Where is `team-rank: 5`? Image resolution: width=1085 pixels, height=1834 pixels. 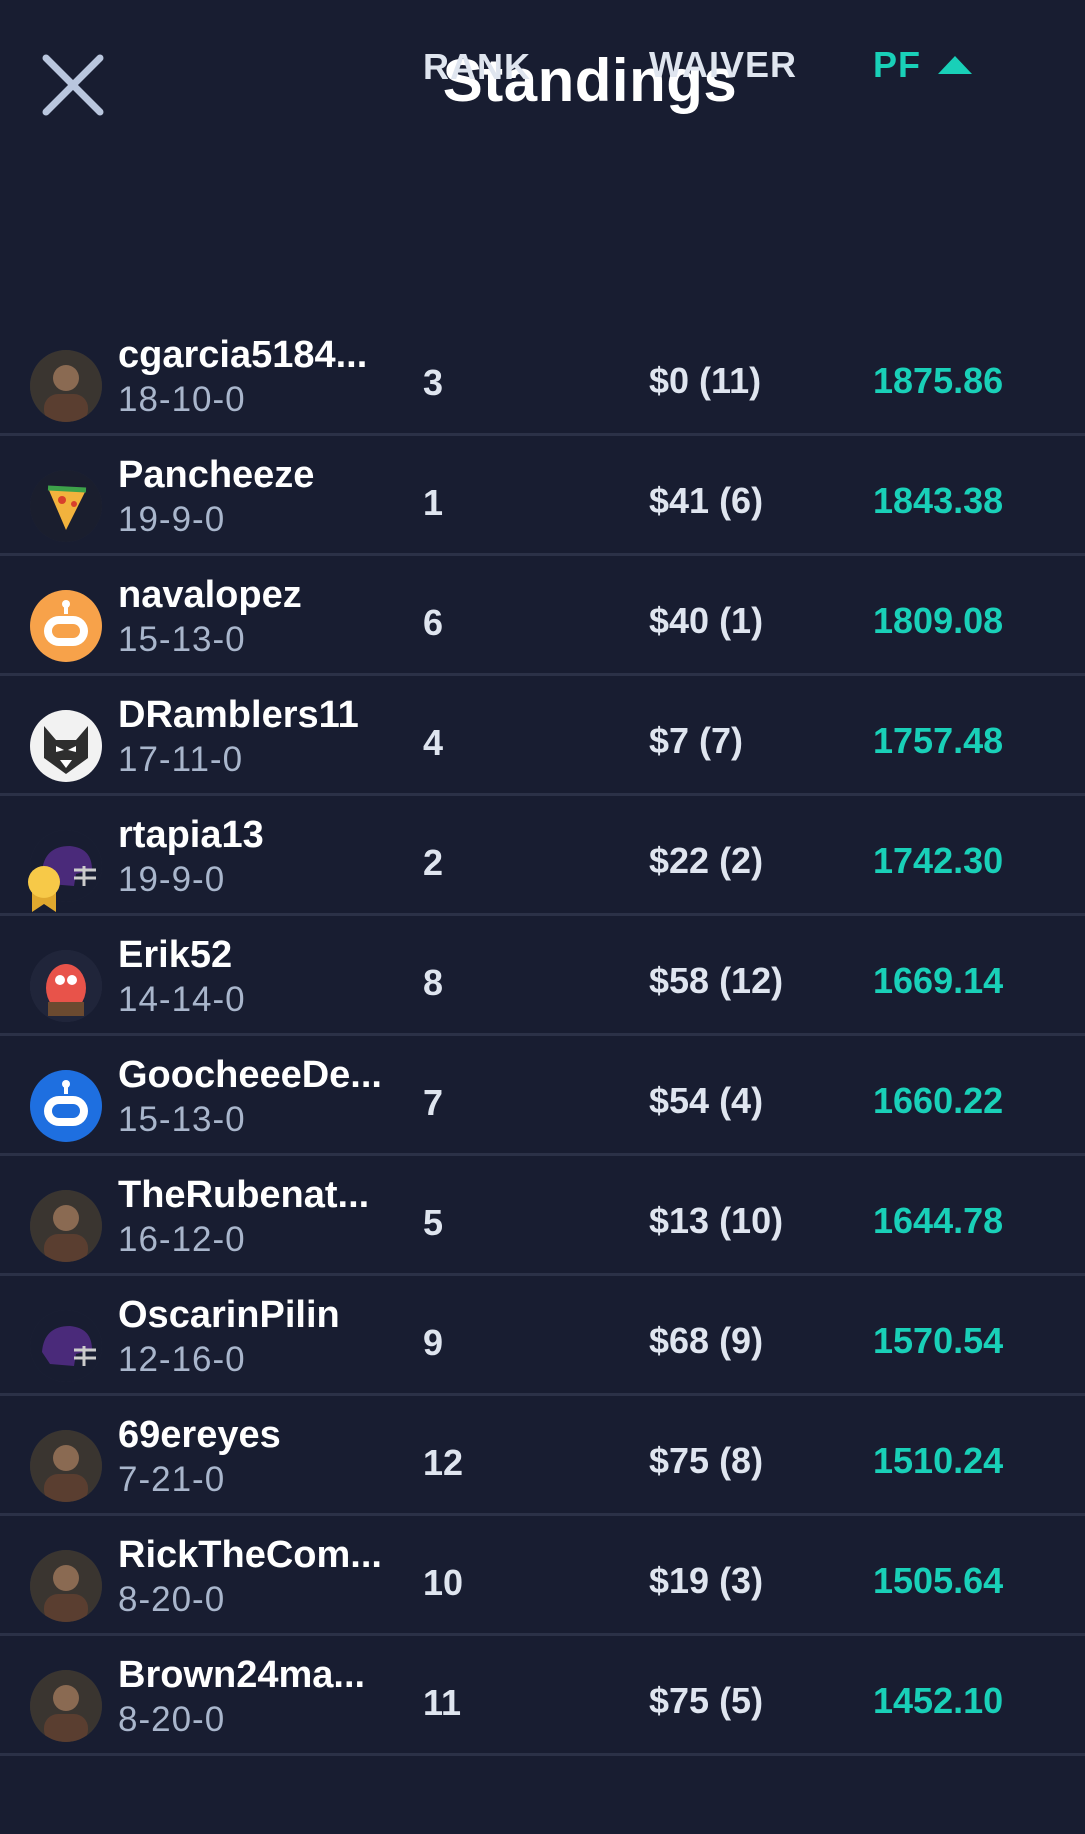 team-rank: 5 is located at coordinates (433, 1222).